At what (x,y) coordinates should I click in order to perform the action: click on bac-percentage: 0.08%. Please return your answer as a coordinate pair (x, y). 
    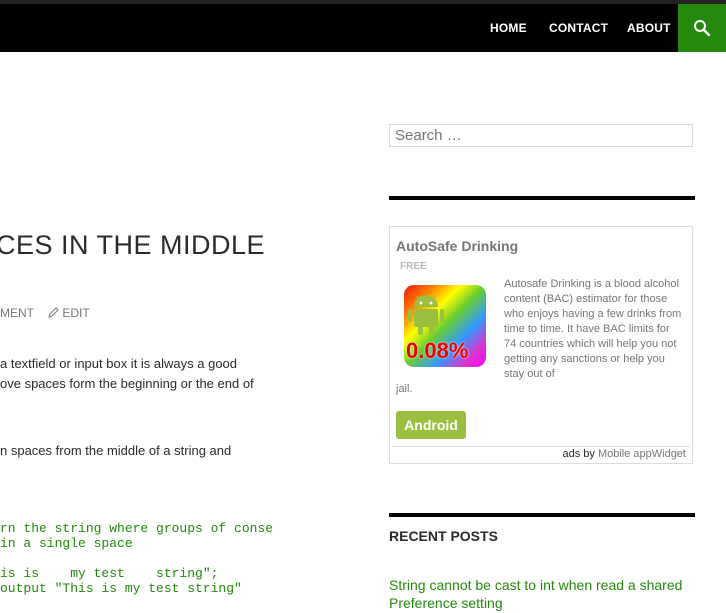
    Looking at the image, I should click on (437, 350).